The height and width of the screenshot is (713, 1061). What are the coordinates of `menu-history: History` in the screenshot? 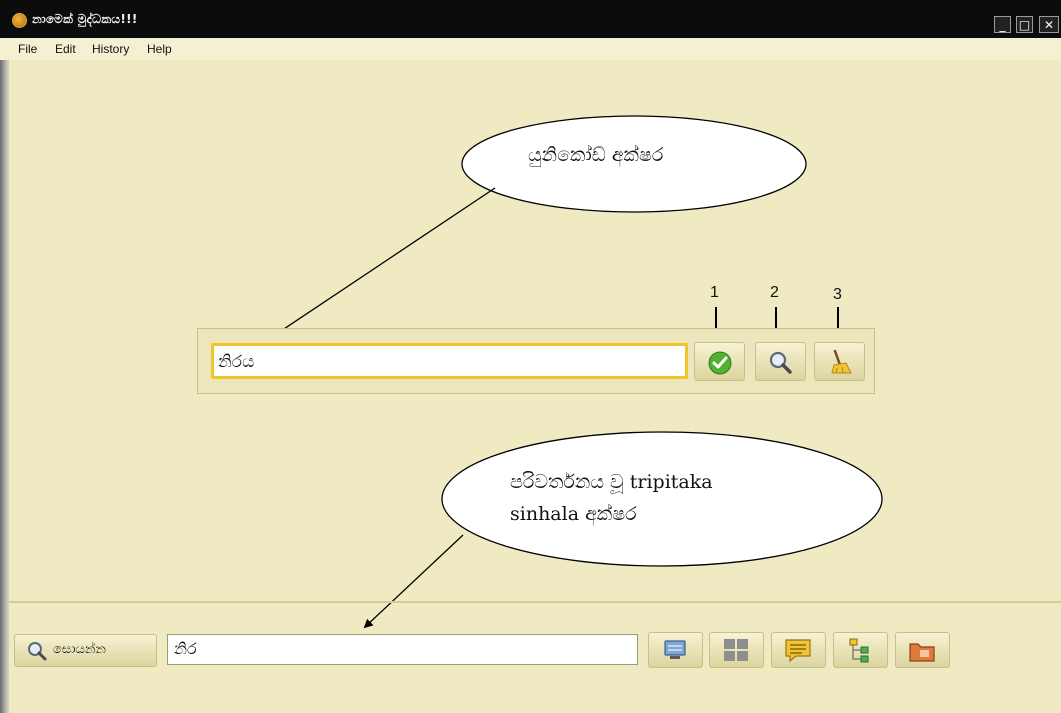 It's located at (110, 49).